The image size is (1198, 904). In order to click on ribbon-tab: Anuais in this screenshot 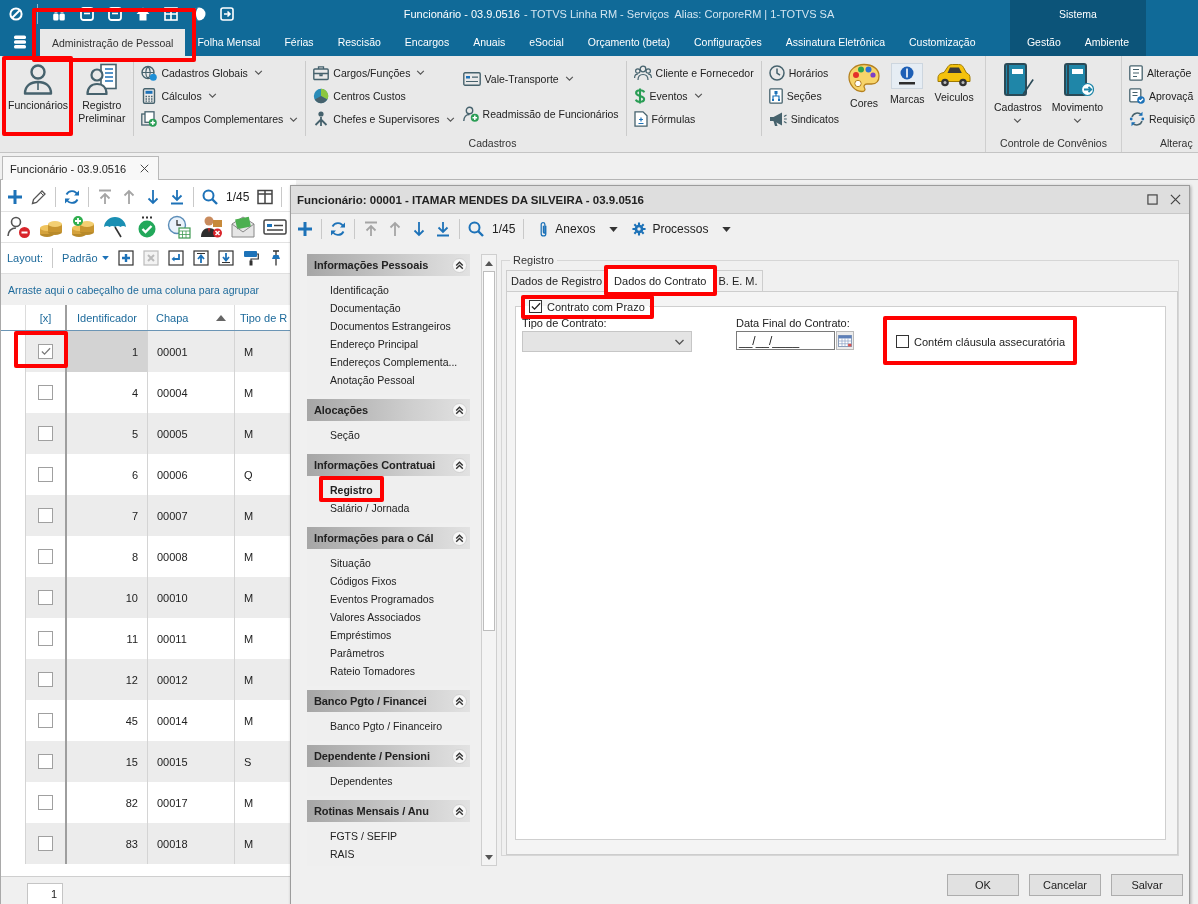, I will do `click(489, 42)`.